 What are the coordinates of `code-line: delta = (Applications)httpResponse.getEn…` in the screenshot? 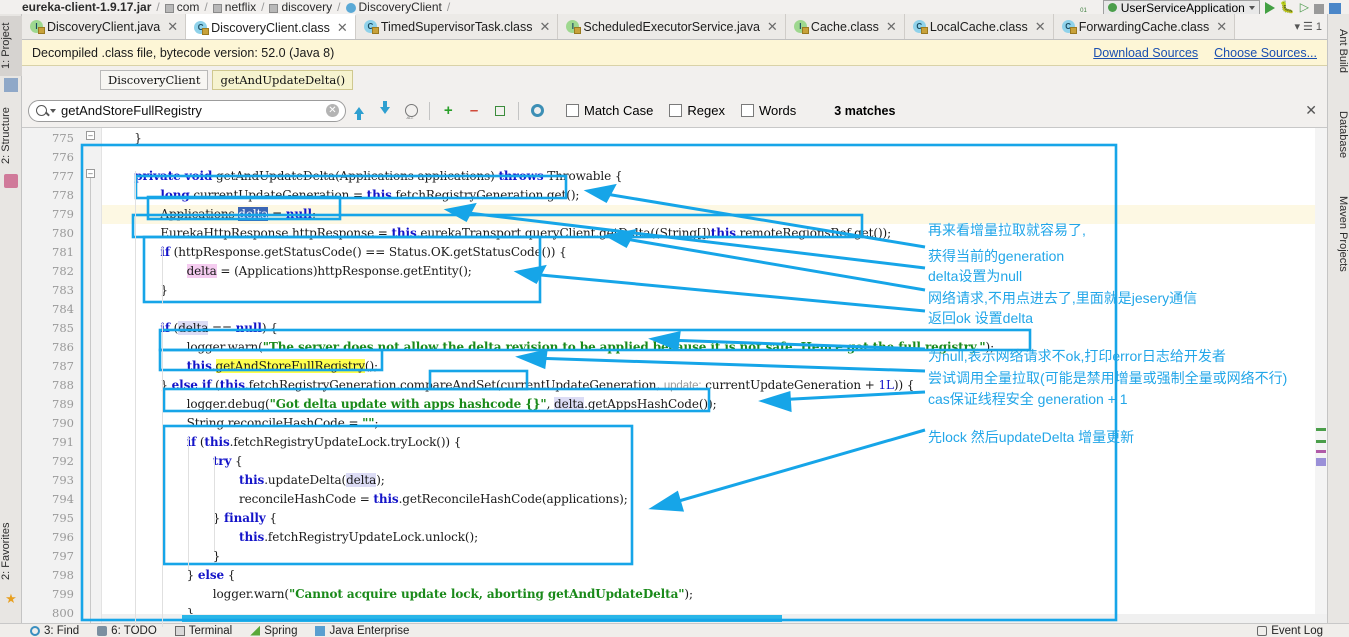 It's located at (329, 271).